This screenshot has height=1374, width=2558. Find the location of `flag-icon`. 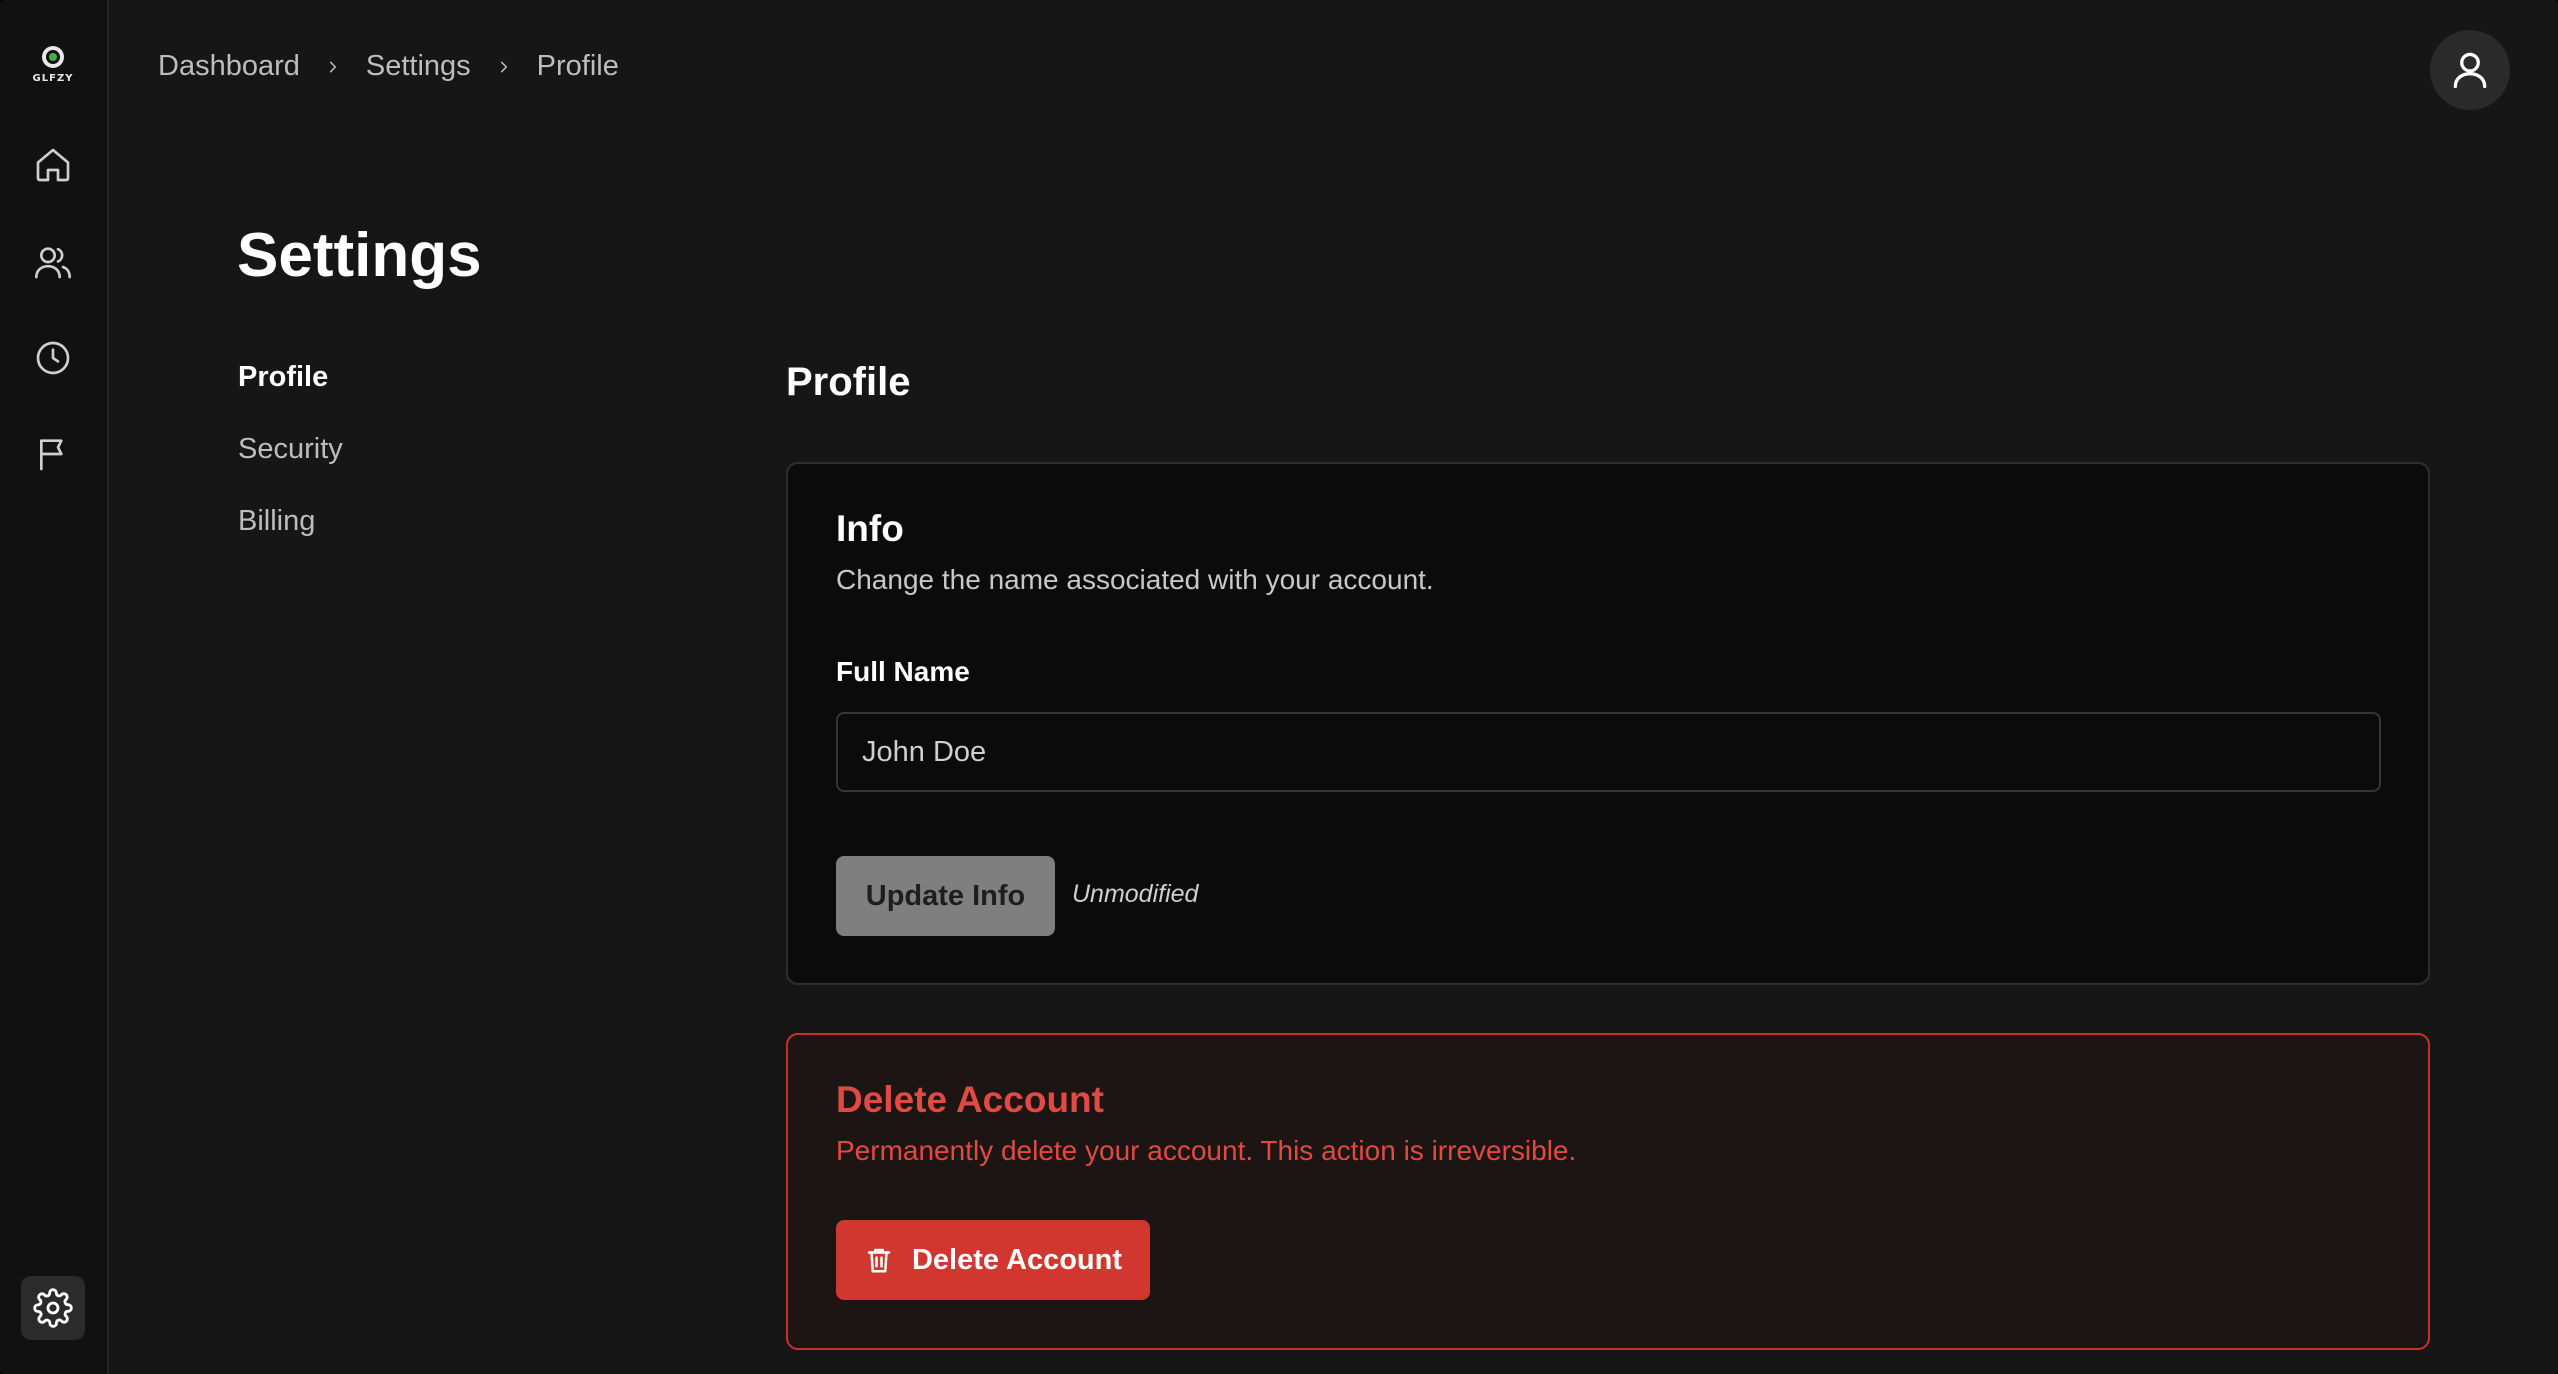

flag-icon is located at coordinates (51, 455).